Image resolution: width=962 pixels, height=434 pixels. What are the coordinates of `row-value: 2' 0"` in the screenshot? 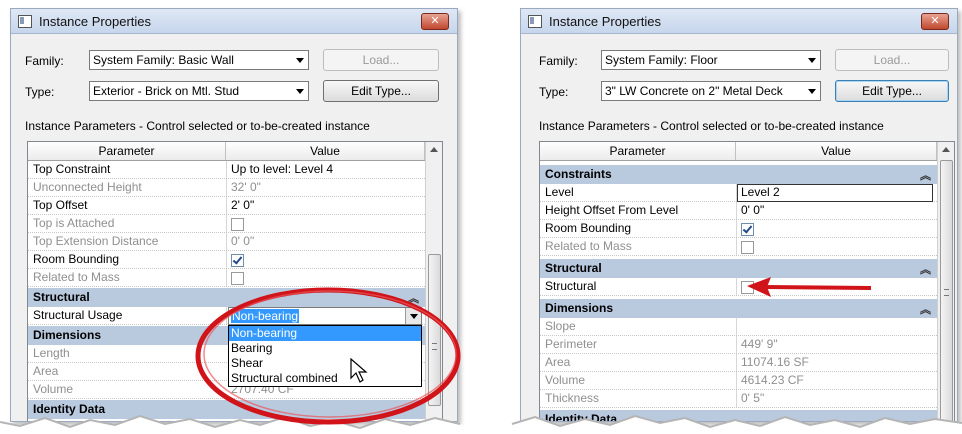 It's located at (243, 205).